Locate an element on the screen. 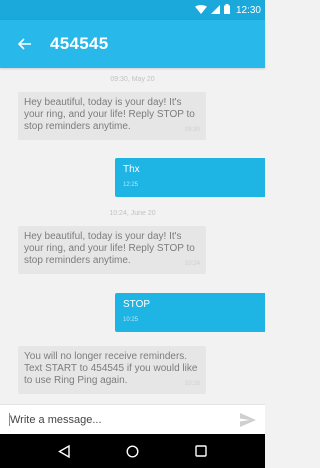 This screenshot has height=468, width=320. message-time: 09:30 is located at coordinates (192, 130).